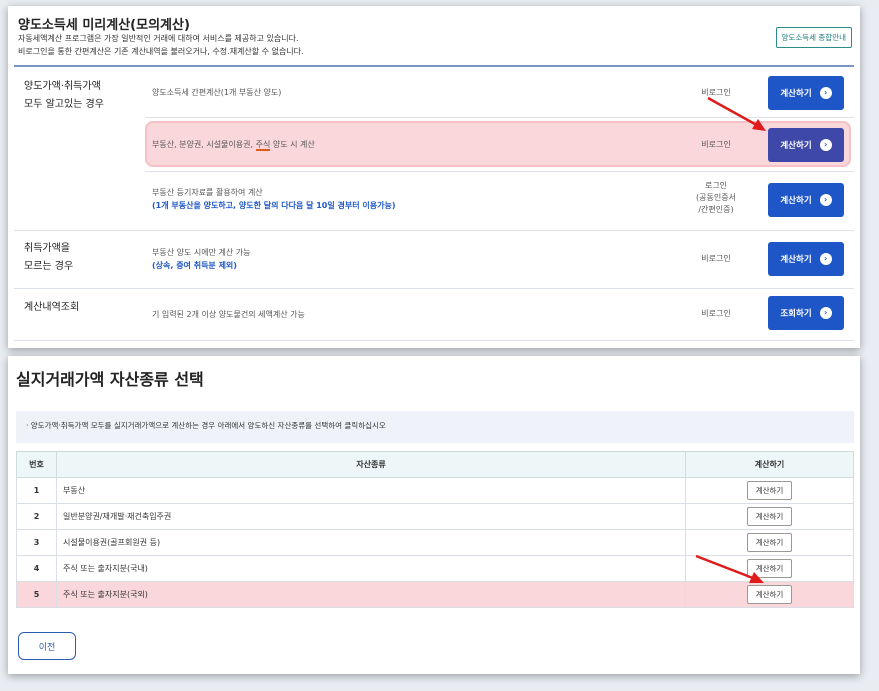 The height and width of the screenshot is (691, 879). Describe the element at coordinates (47, 646) in the screenshot. I see `previous-button: 이전` at that location.